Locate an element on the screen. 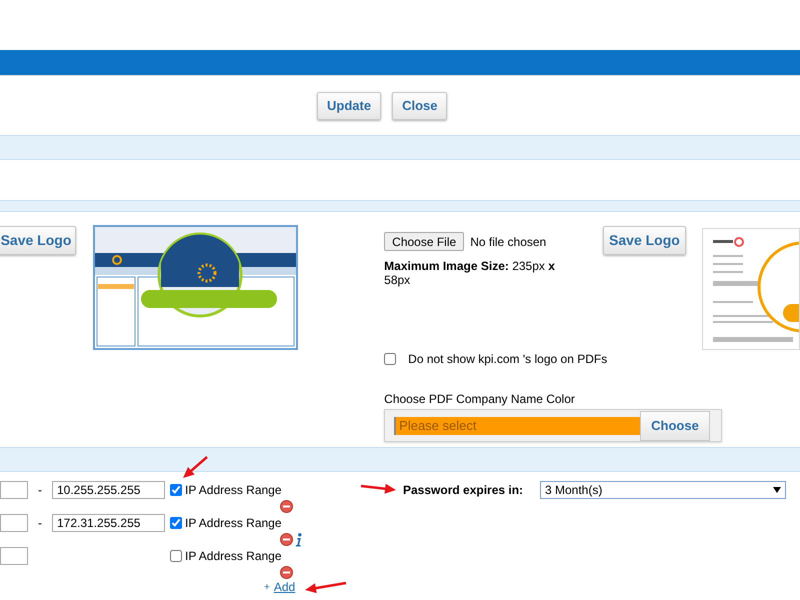 The height and width of the screenshot is (600, 800). choose-file-button: Choose File is located at coordinates (424, 241).